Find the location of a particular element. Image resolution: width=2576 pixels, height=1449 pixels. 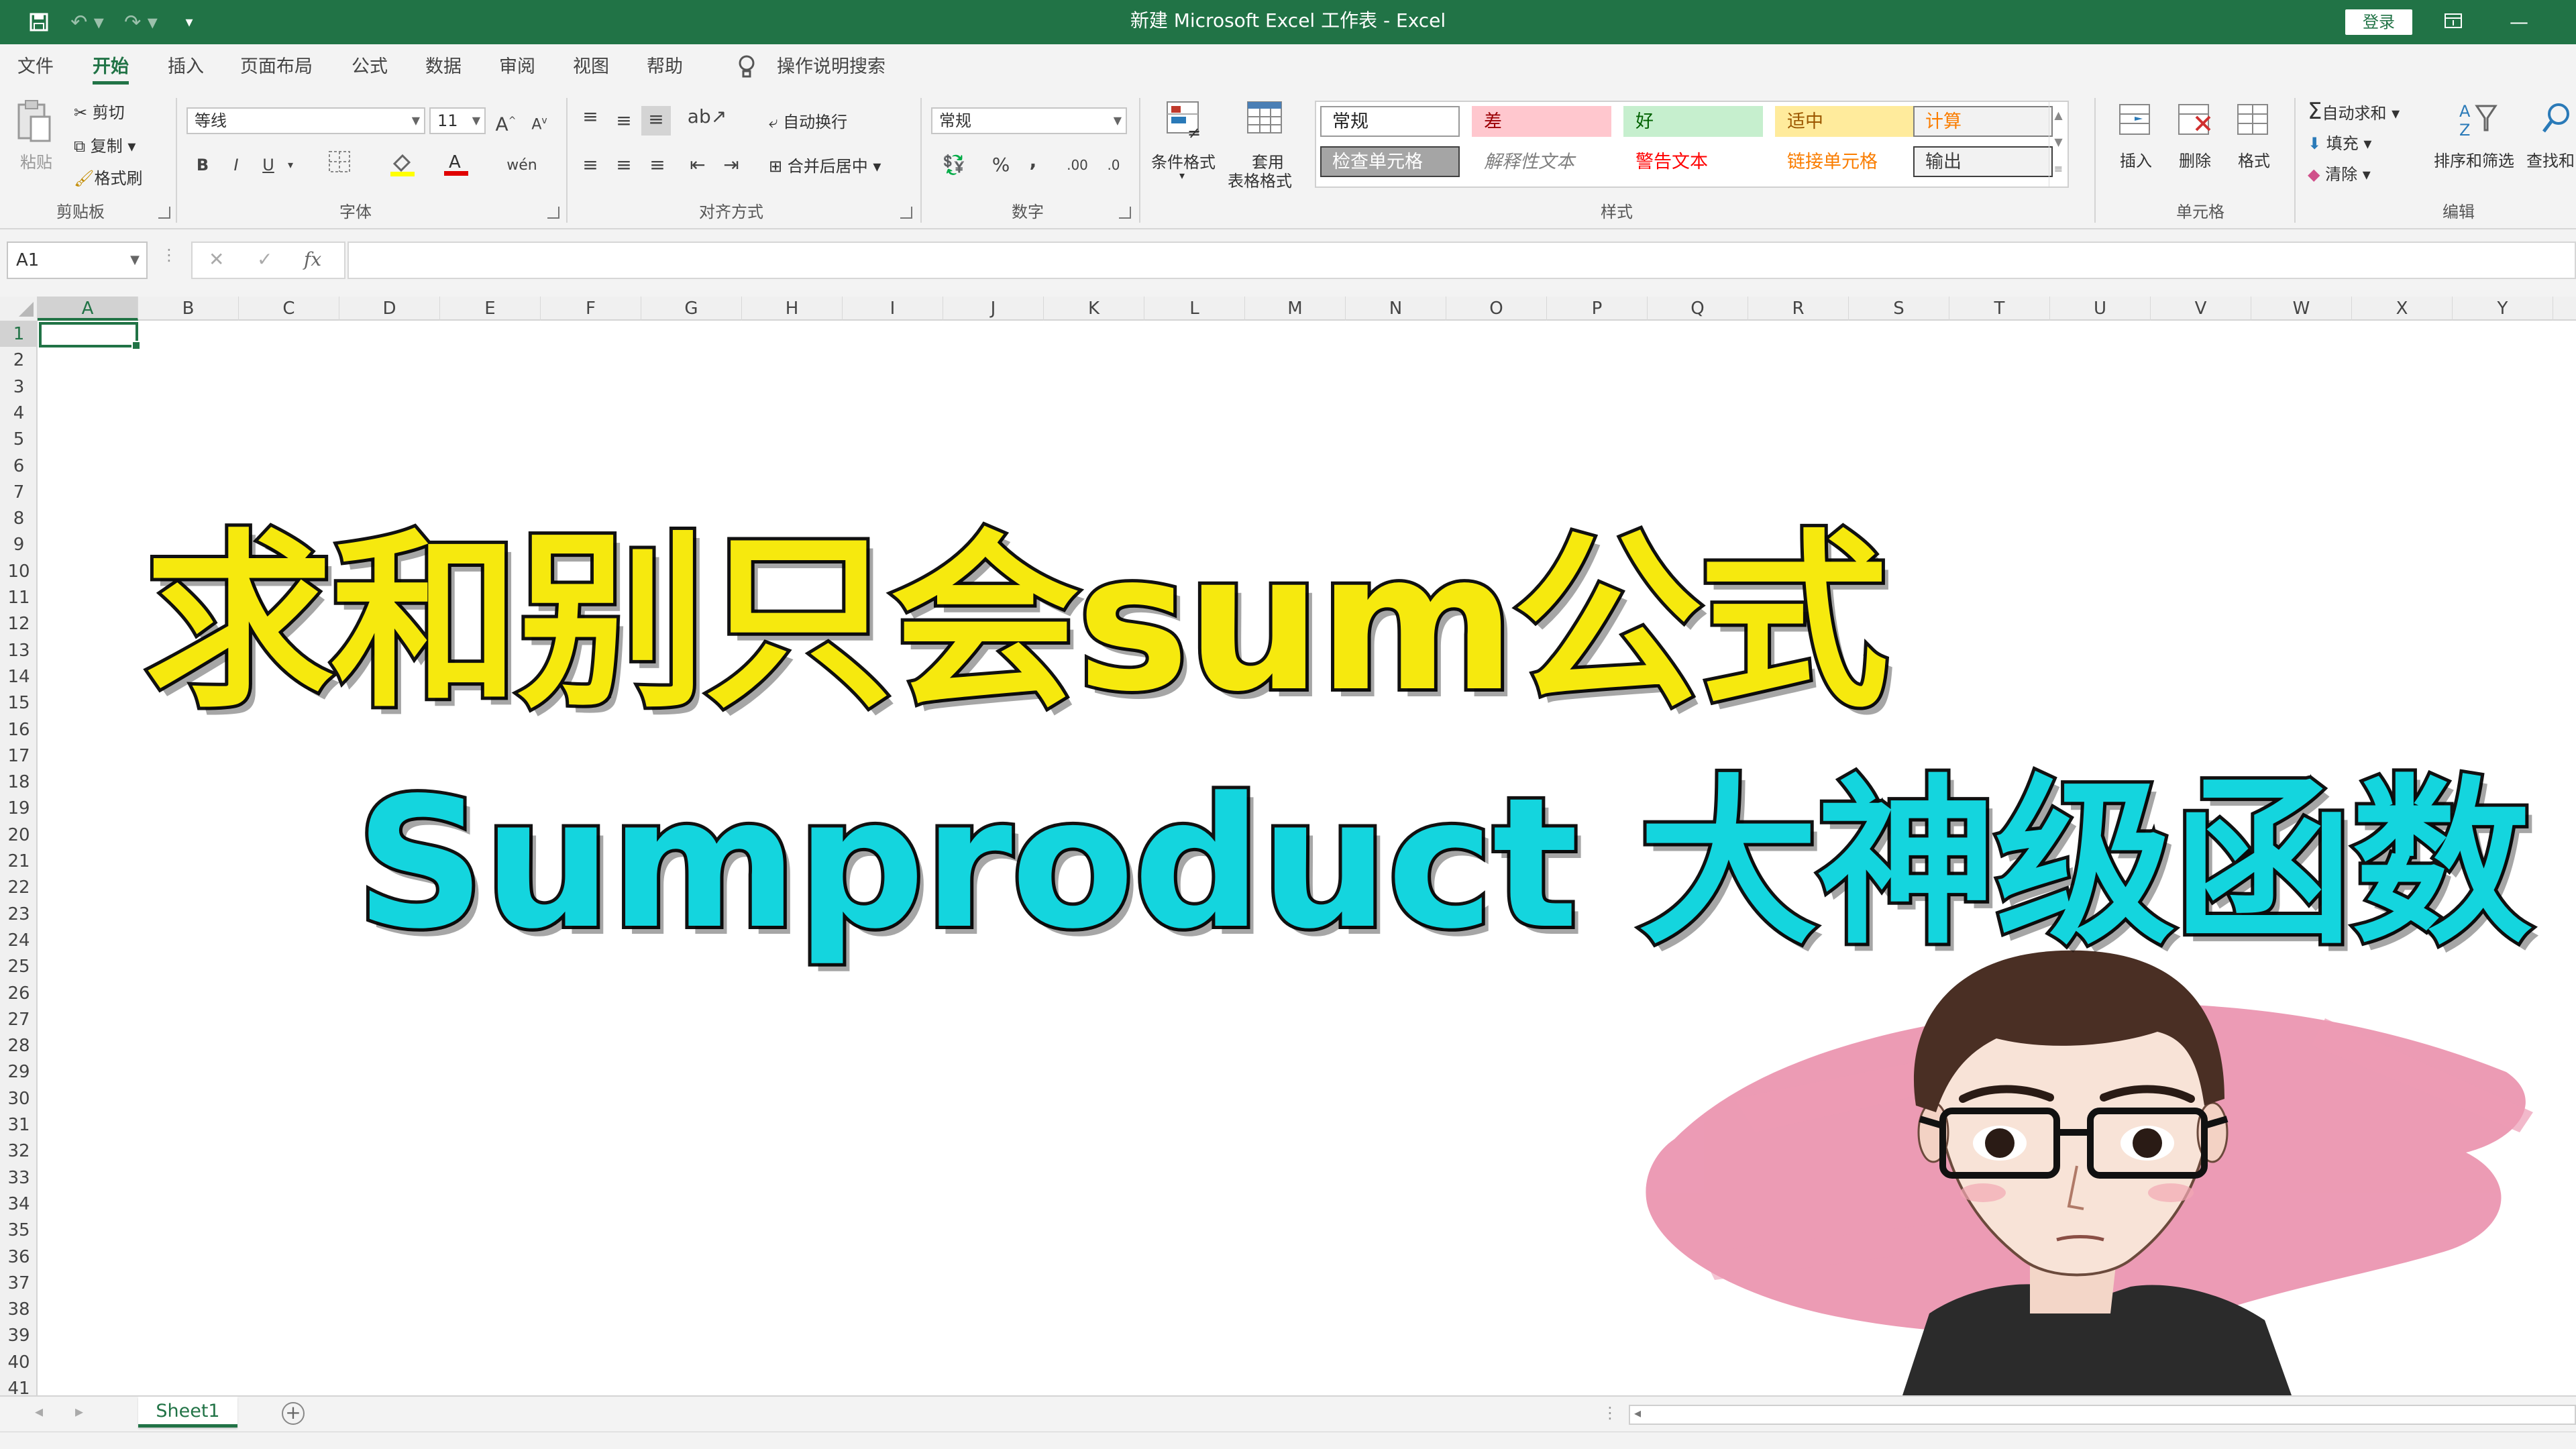

font-size-select: 11 ▼ is located at coordinates (457, 120).